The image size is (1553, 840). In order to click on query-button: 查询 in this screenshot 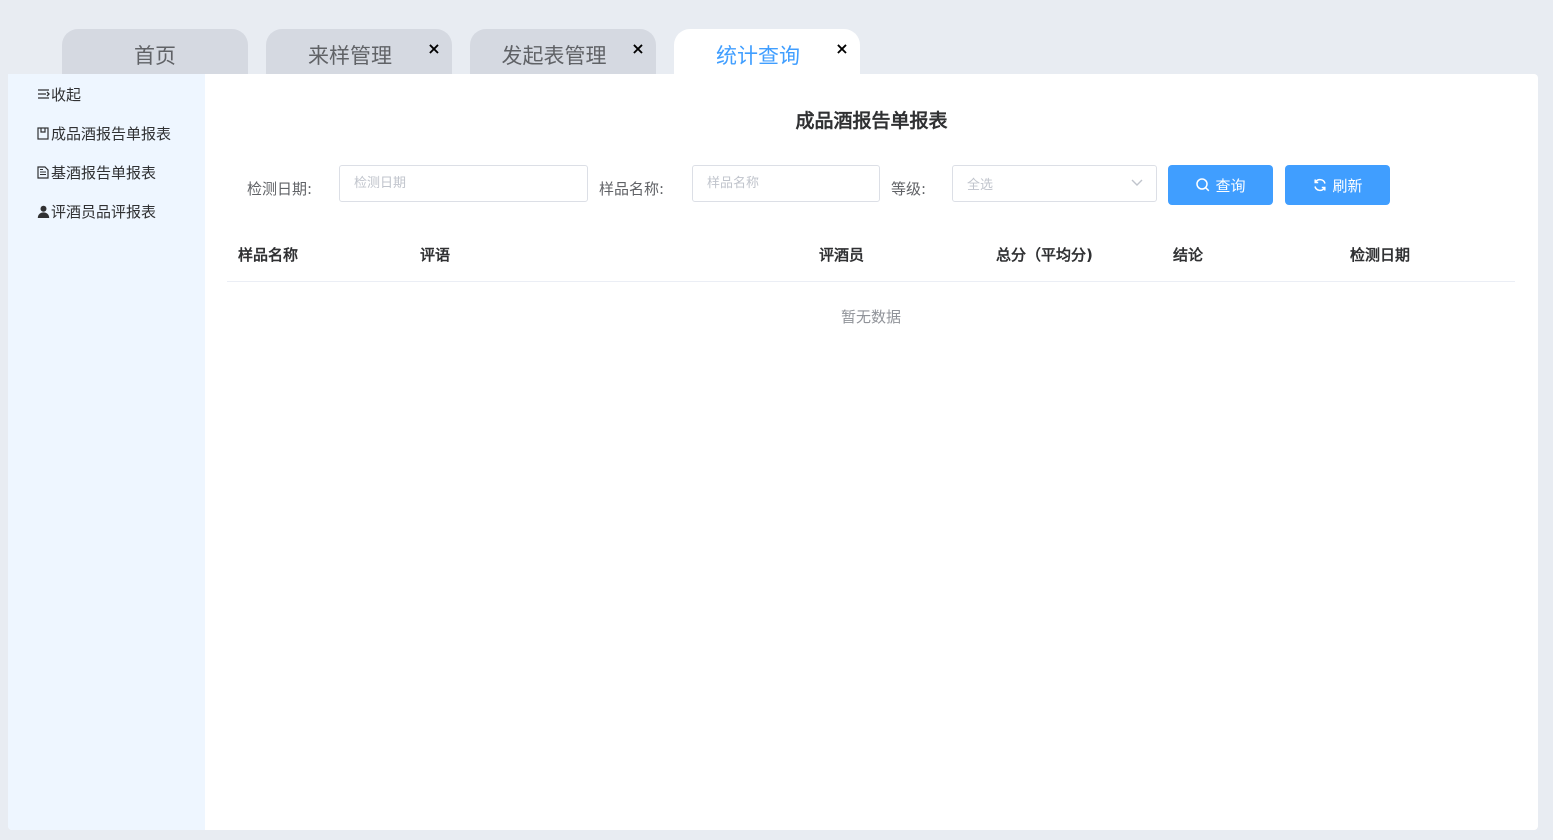, I will do `click(1220, 185)`.